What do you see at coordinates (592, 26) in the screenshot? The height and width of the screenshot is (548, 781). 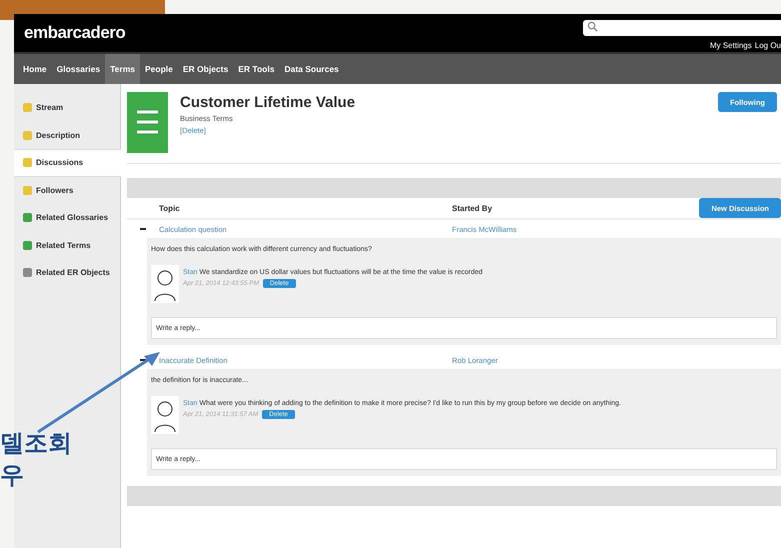 I see `search-icon` at bounding box center [592, 26].